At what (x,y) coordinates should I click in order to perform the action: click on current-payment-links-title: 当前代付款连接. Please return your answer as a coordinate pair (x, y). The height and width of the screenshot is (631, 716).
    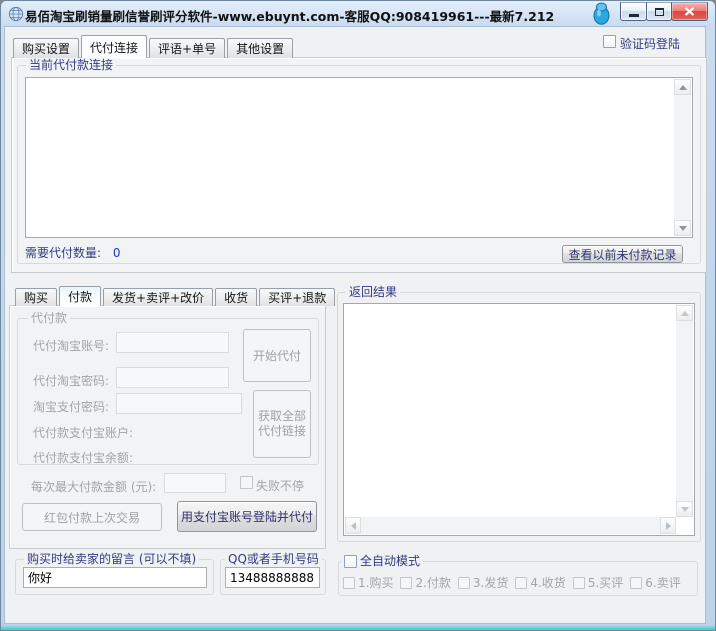
    Looking at the image, I should click on (71, 65).